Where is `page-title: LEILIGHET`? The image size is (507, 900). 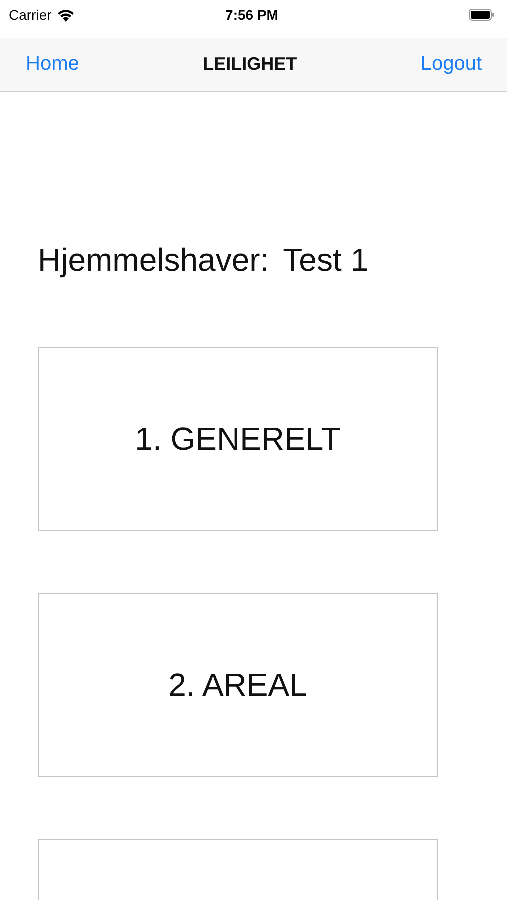
page-title: LEILIGHET is located at coordinates (250, 64).